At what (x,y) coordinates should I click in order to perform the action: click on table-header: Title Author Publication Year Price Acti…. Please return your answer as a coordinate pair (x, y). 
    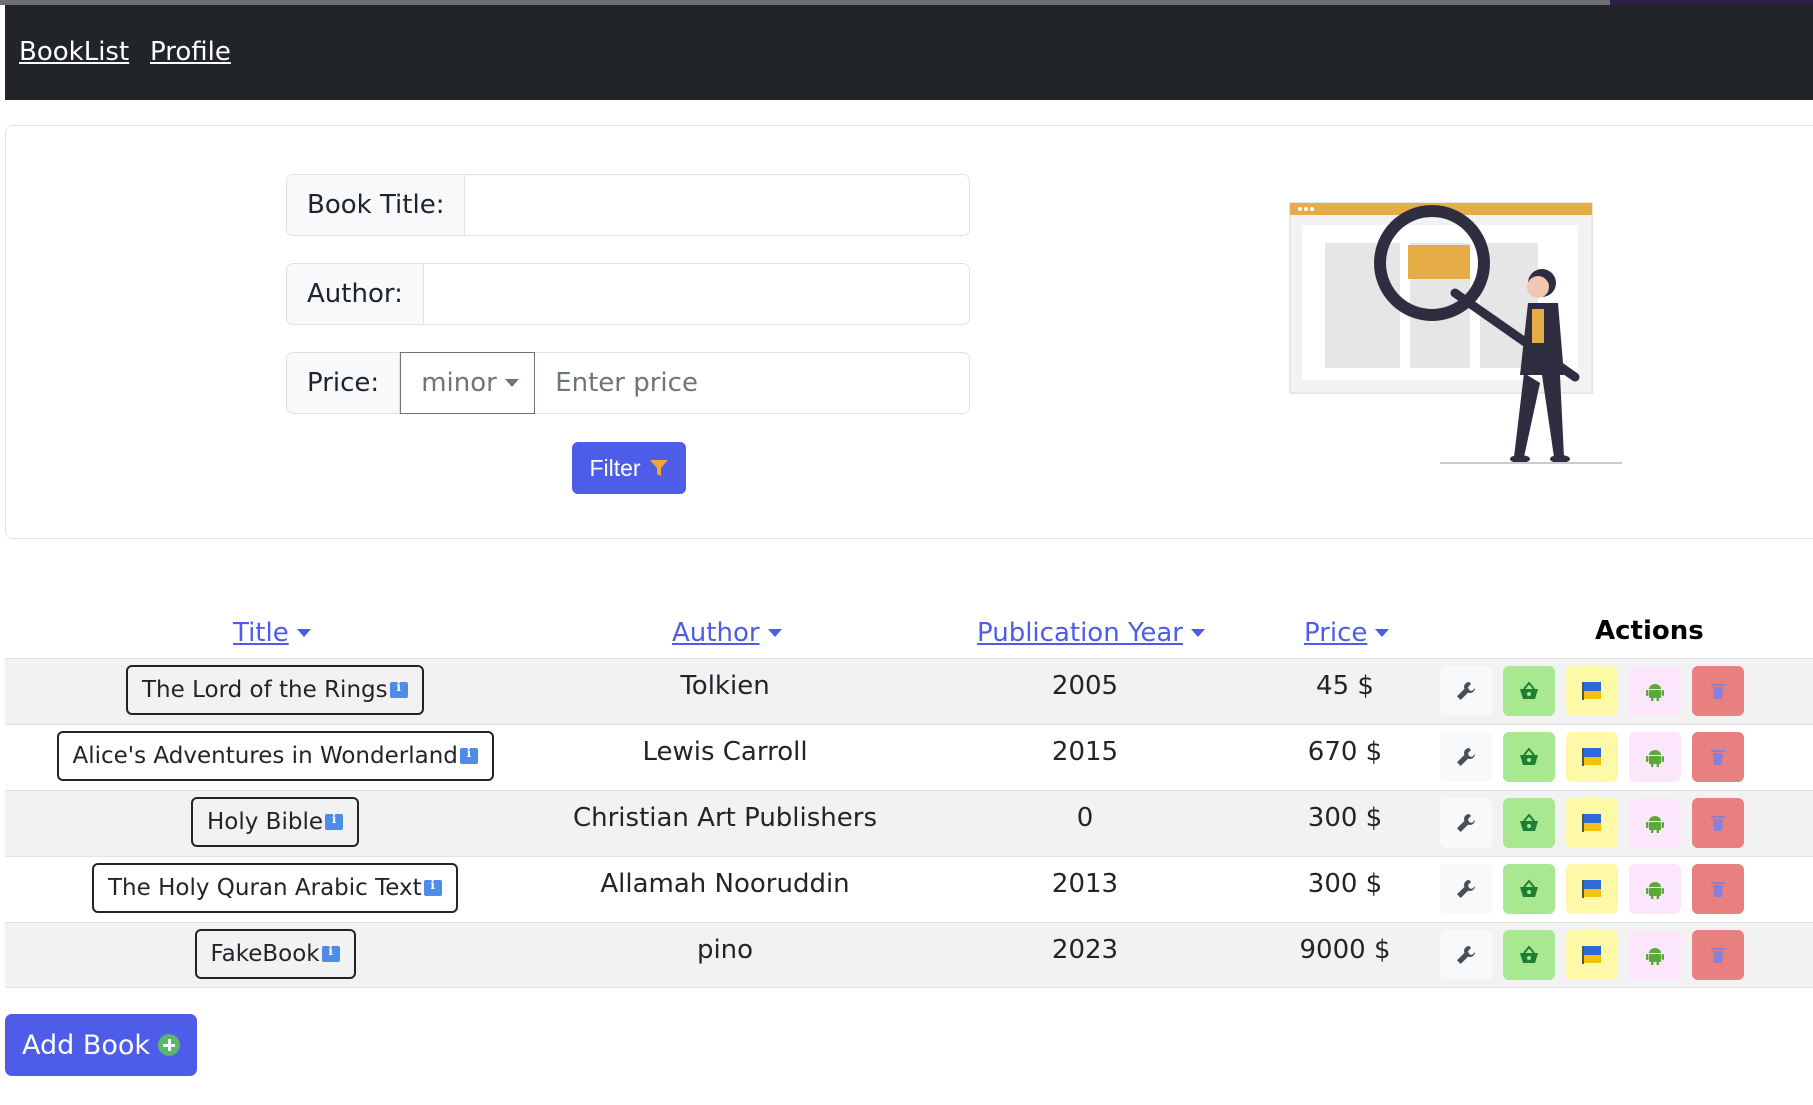
    Looking at the image, I should click on (909, 624).